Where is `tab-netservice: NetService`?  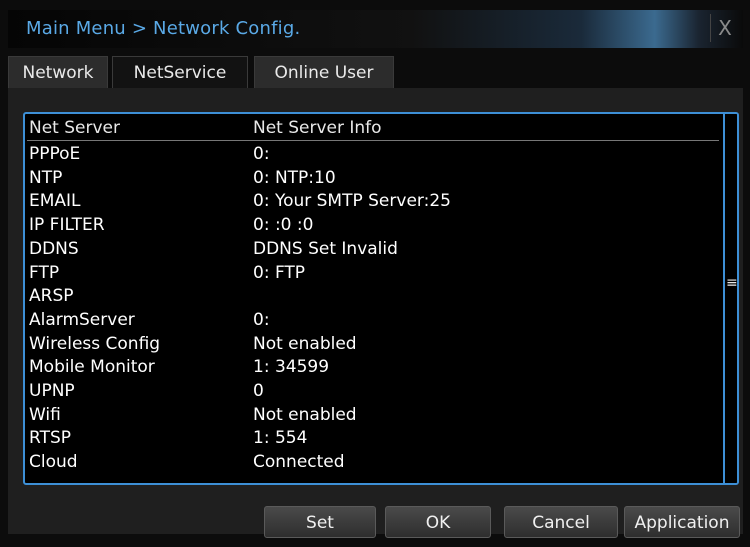 tab-netservice: NetService is located at coordinates (180, 72).